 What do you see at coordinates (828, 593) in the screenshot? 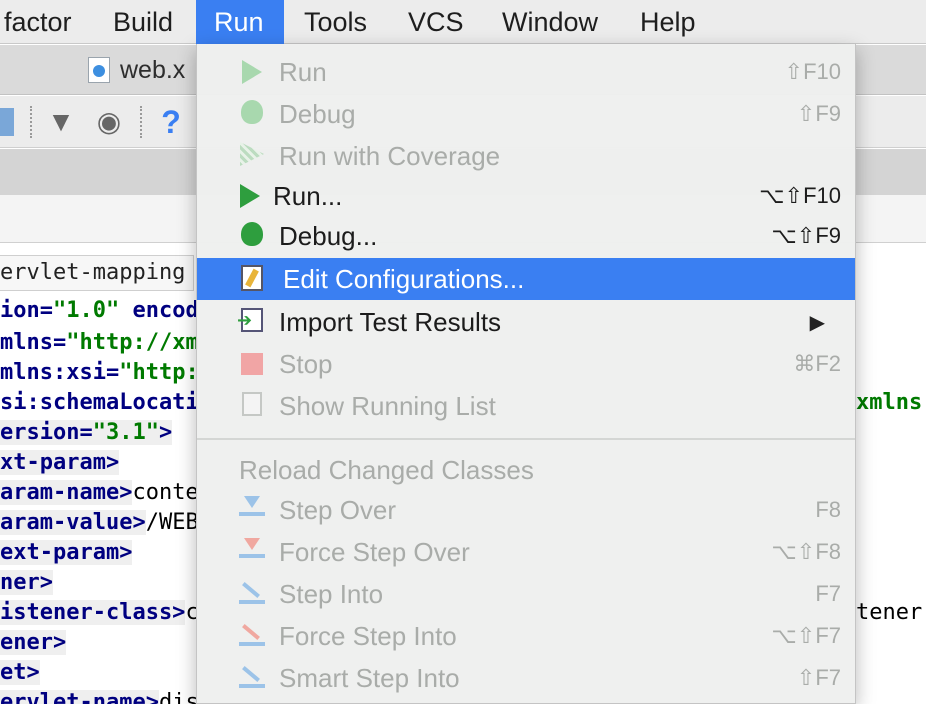
I see `shortcut-label: F7` at bounding box center [828, 593].